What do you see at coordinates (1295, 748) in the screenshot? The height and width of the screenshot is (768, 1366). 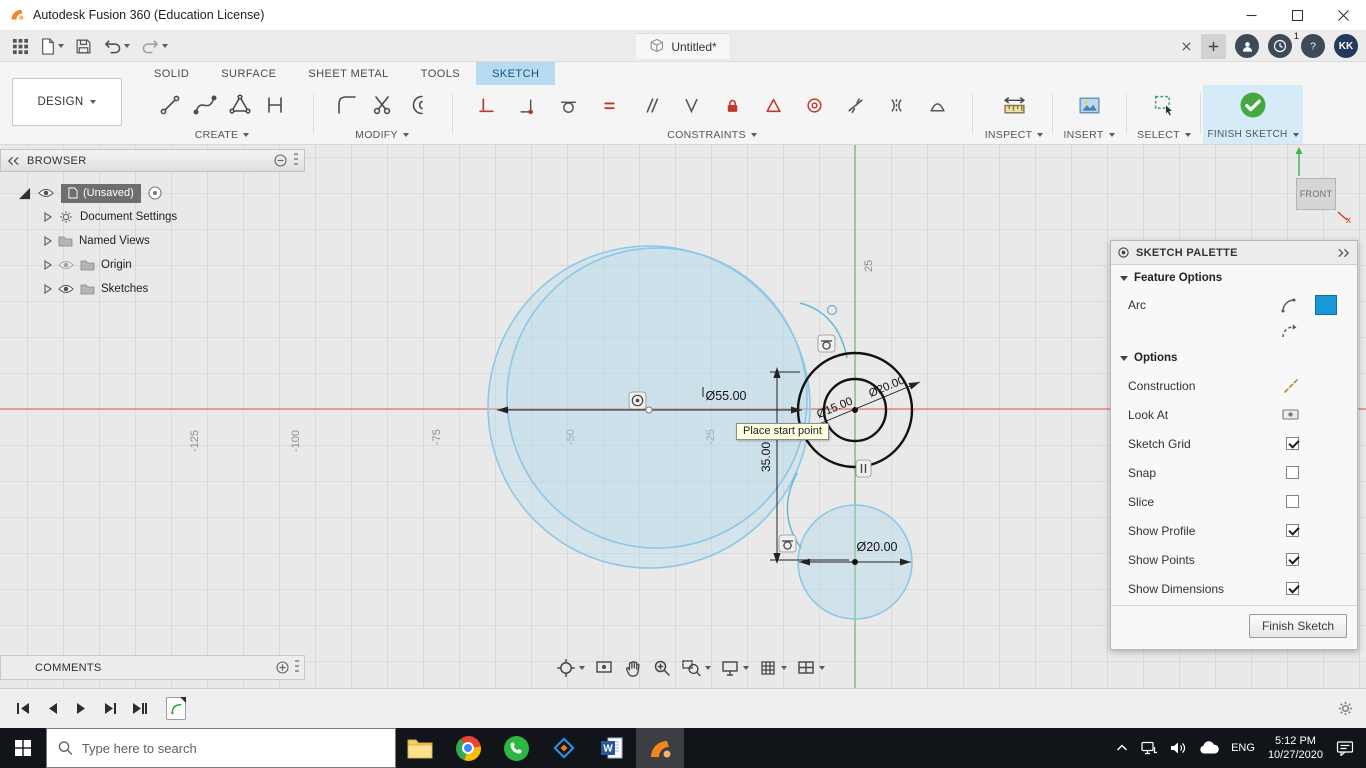 I see `taskbar-clock: 5:12 PM 10/27/2020` at bounding box center [1295, 748].